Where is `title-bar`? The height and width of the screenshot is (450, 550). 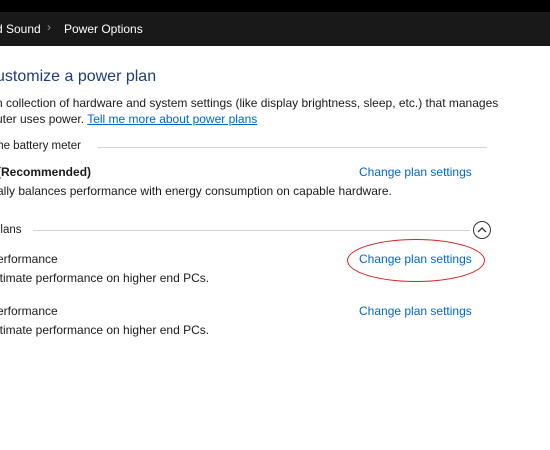
title-bar is located at coordinates (275, 6).